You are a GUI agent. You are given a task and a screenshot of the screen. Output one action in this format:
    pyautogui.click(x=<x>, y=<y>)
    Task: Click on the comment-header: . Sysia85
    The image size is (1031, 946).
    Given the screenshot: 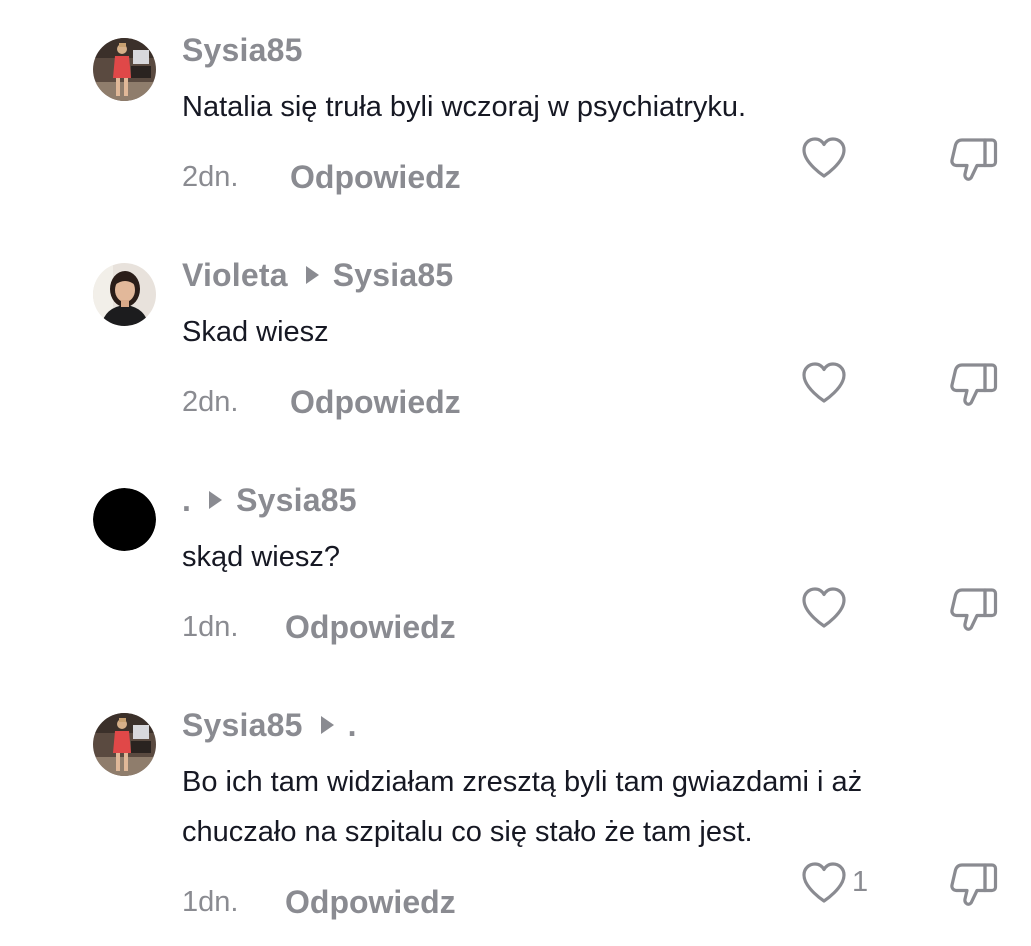 What is the action you would take?
    pyautogui.click(x=269, y=500)
    